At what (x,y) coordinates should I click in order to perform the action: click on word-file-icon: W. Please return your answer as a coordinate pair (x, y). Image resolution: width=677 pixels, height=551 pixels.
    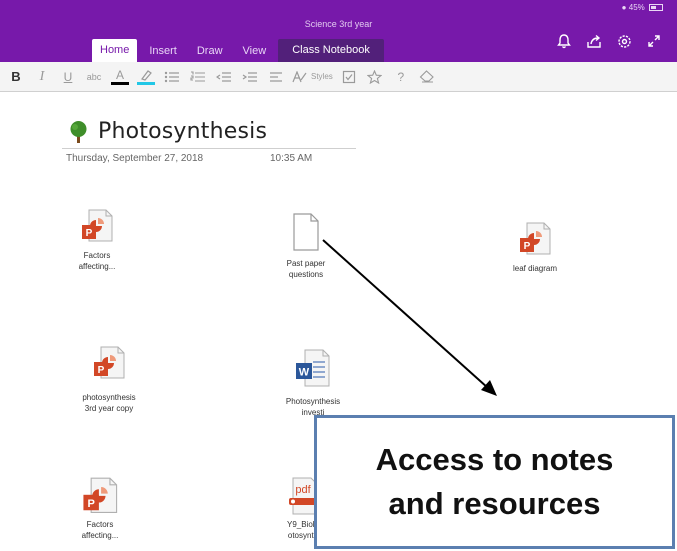
    Looking at the image, I should click on (313, 368).